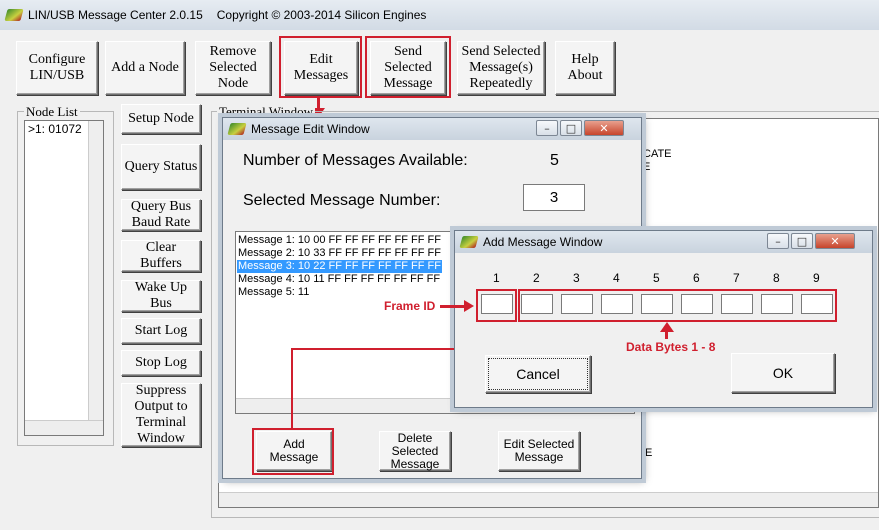 The width and height of the screenshot is (879, 530). What do you see at coordinates (657, 154) in the screenshot?
I see `terminal-fragment: CATE` at bounding box center [657, 154].